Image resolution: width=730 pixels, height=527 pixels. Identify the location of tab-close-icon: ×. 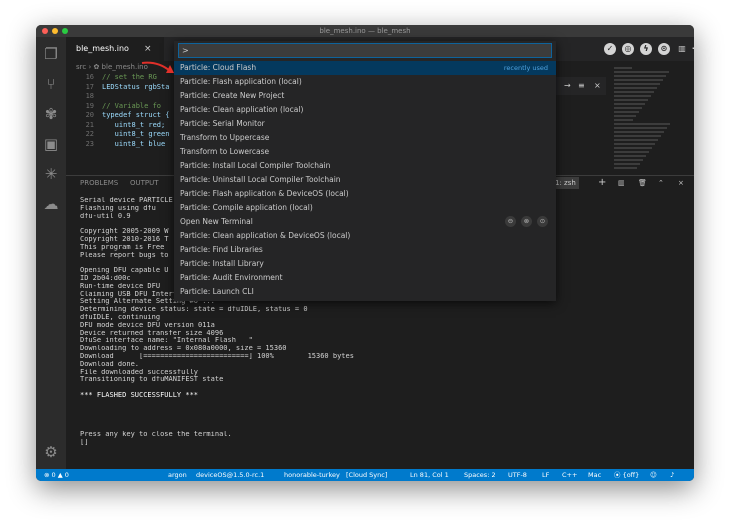
(148, 49).